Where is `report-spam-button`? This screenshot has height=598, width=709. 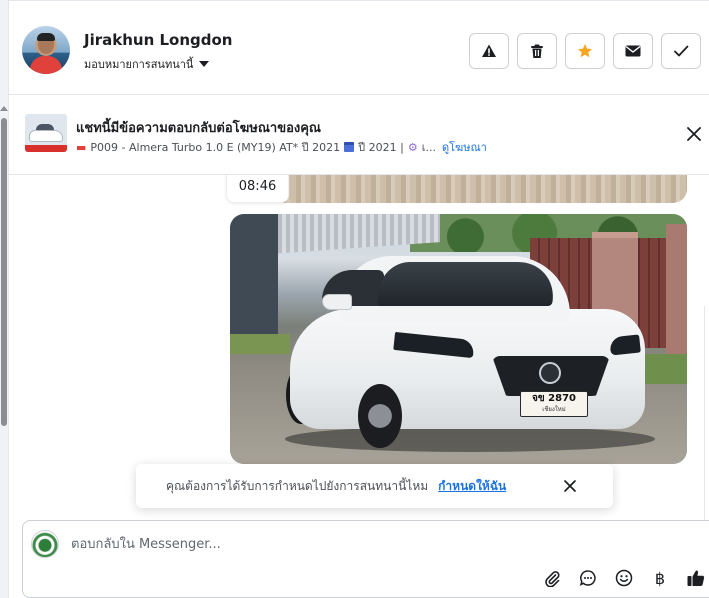 report-spam-button is located at coordinates (489, 51).